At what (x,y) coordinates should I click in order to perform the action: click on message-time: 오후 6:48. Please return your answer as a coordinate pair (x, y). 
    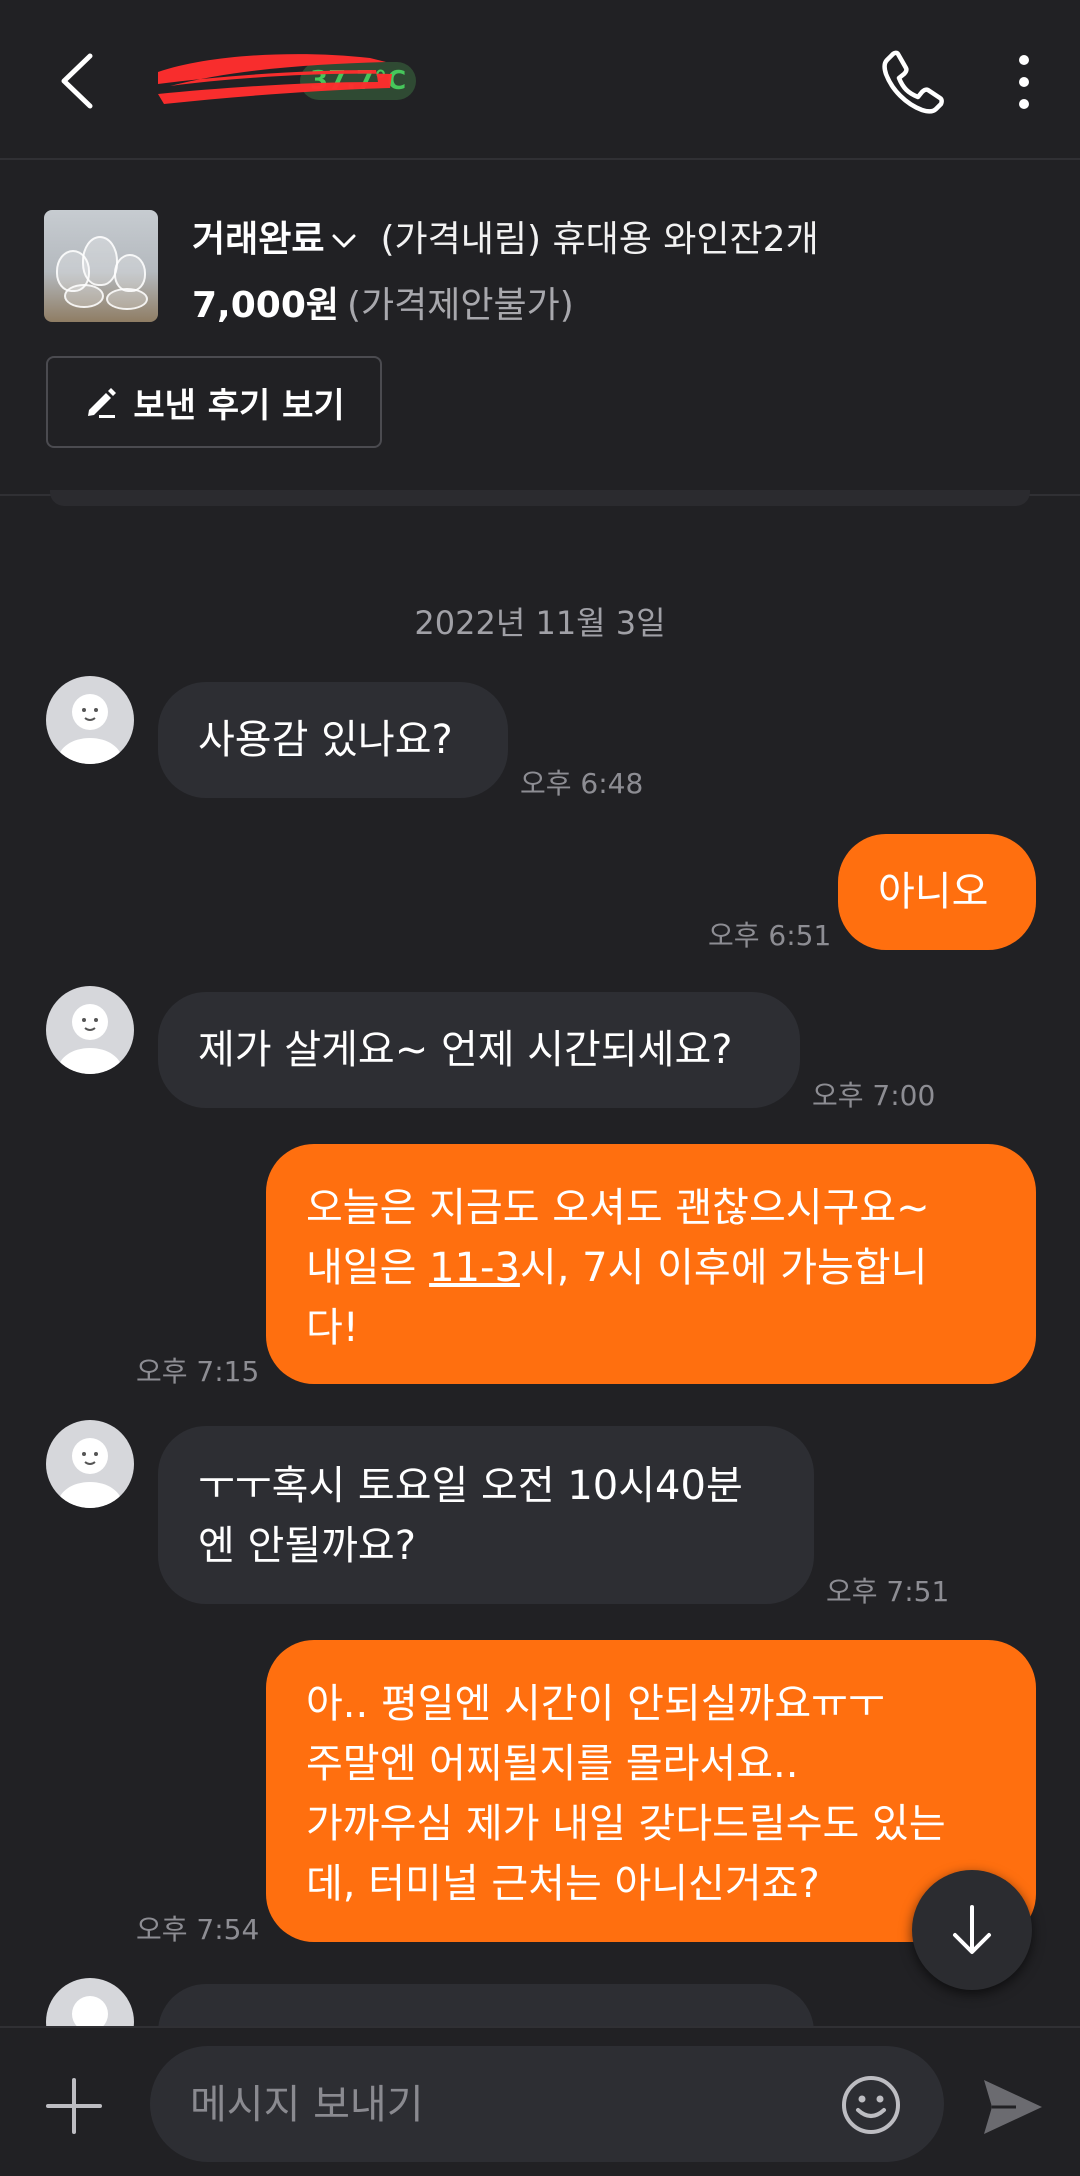
    Looking at the image, I should click on (582, 783).